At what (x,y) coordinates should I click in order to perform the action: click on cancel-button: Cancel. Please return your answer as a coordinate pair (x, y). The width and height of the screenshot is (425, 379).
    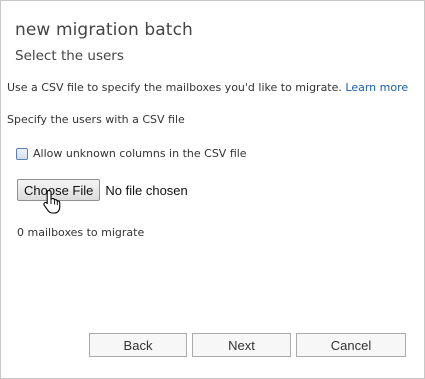
    Looking at the image, I should click on (351, 345).